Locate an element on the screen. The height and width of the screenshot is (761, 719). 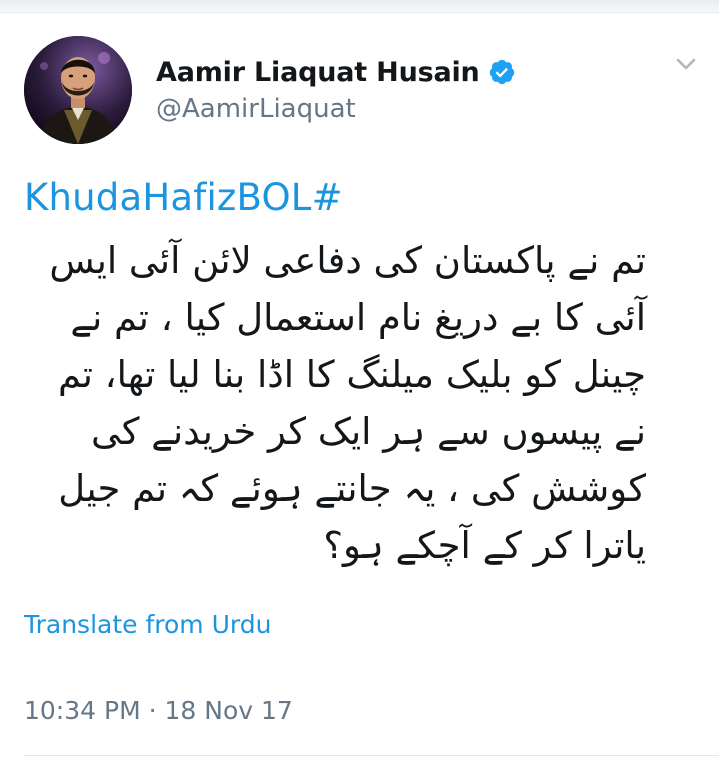
tweet-timestamp: 10:34 PM · 18 Nov 17 is located at coordinates (158, 710).